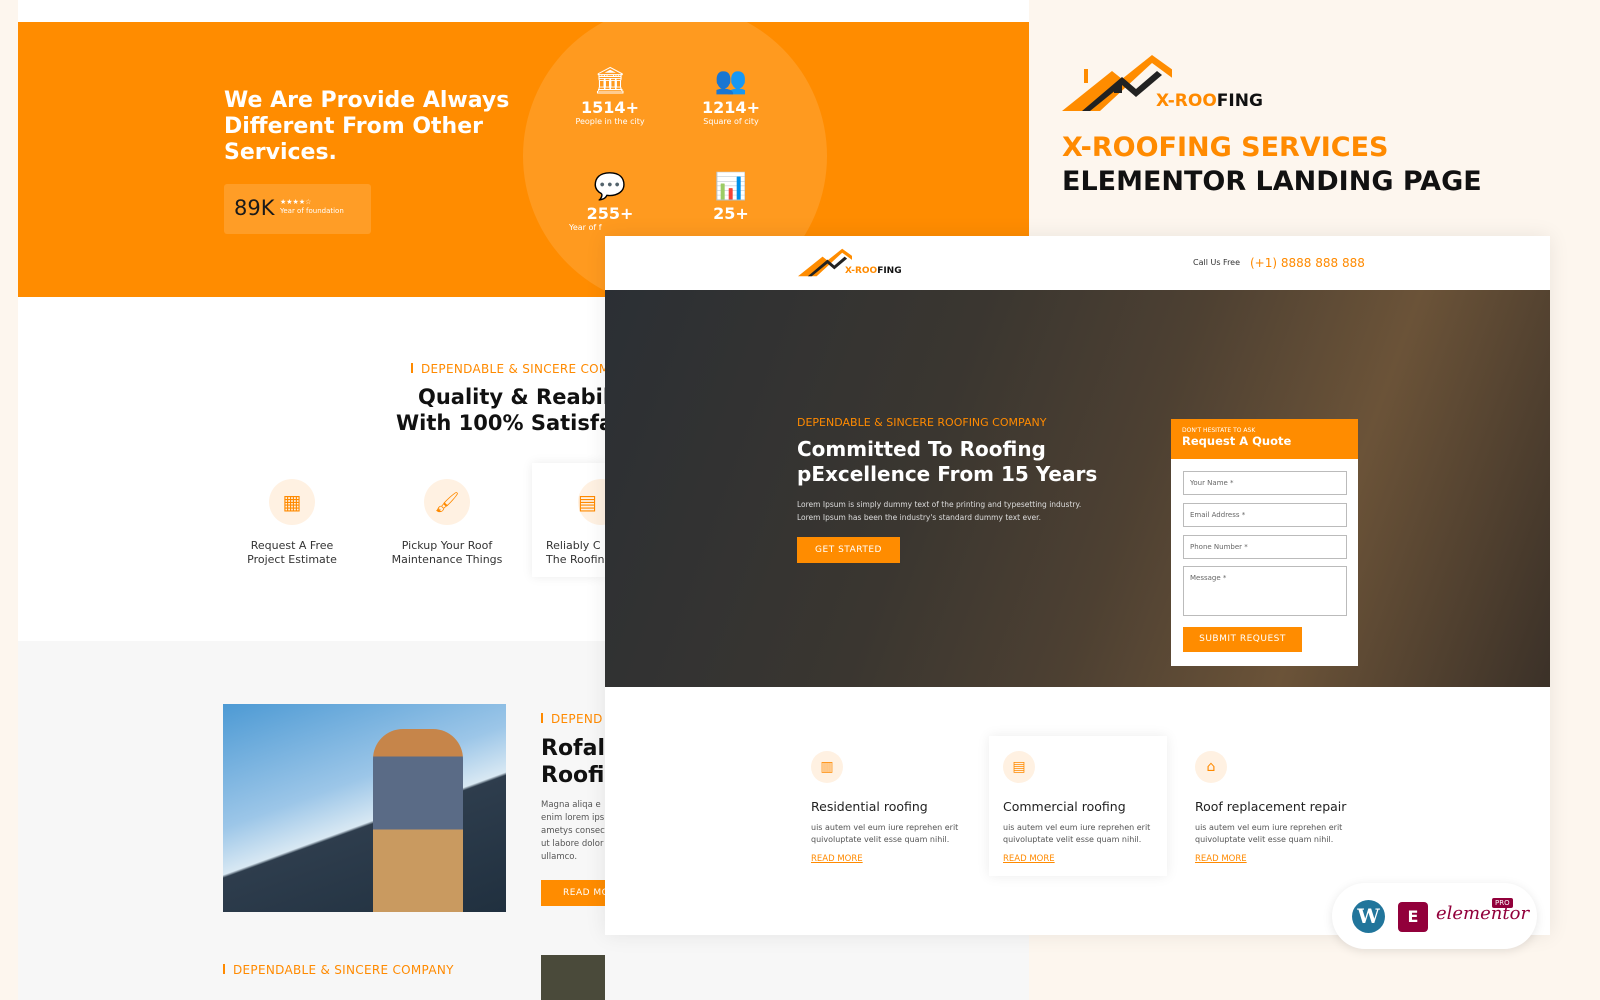 The height and width of the screenshot is (1000, 1600). I want to click on read-more-button: READ MO, so click(573, 893).